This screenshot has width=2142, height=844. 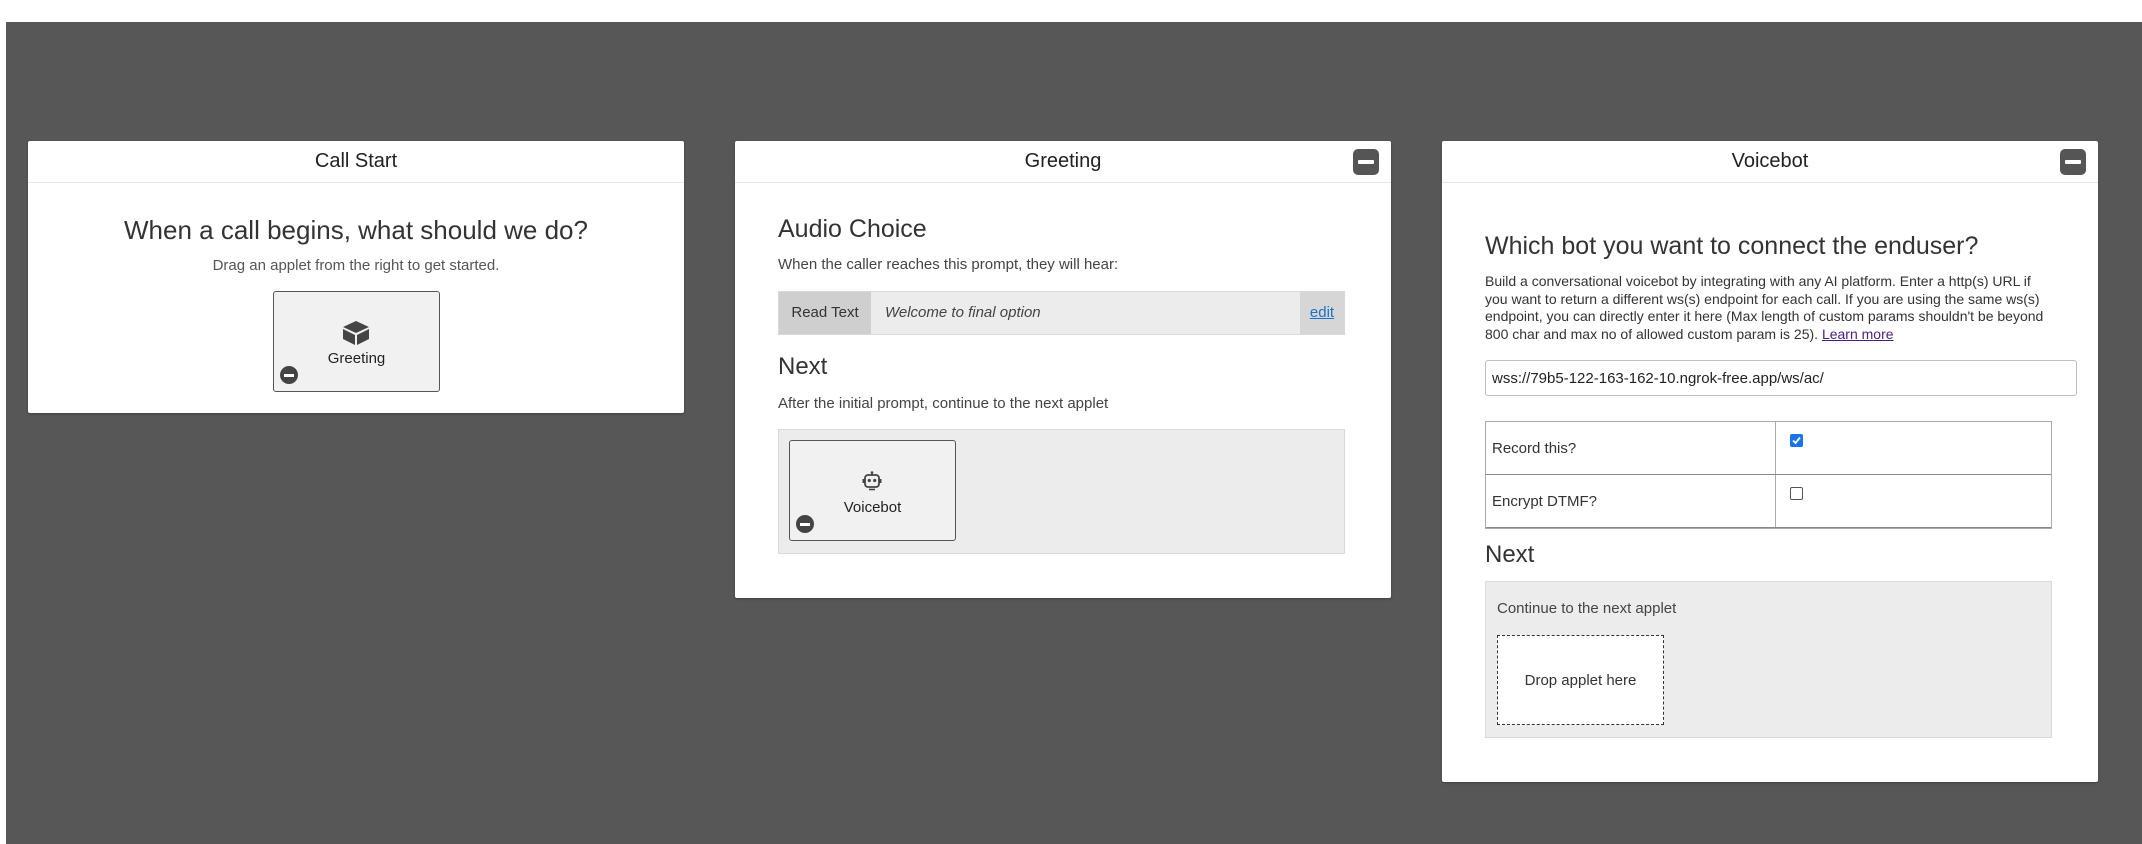 I want to click on options-table: Record this? Encrypt DTMF?, so click(x=1768, y=475).